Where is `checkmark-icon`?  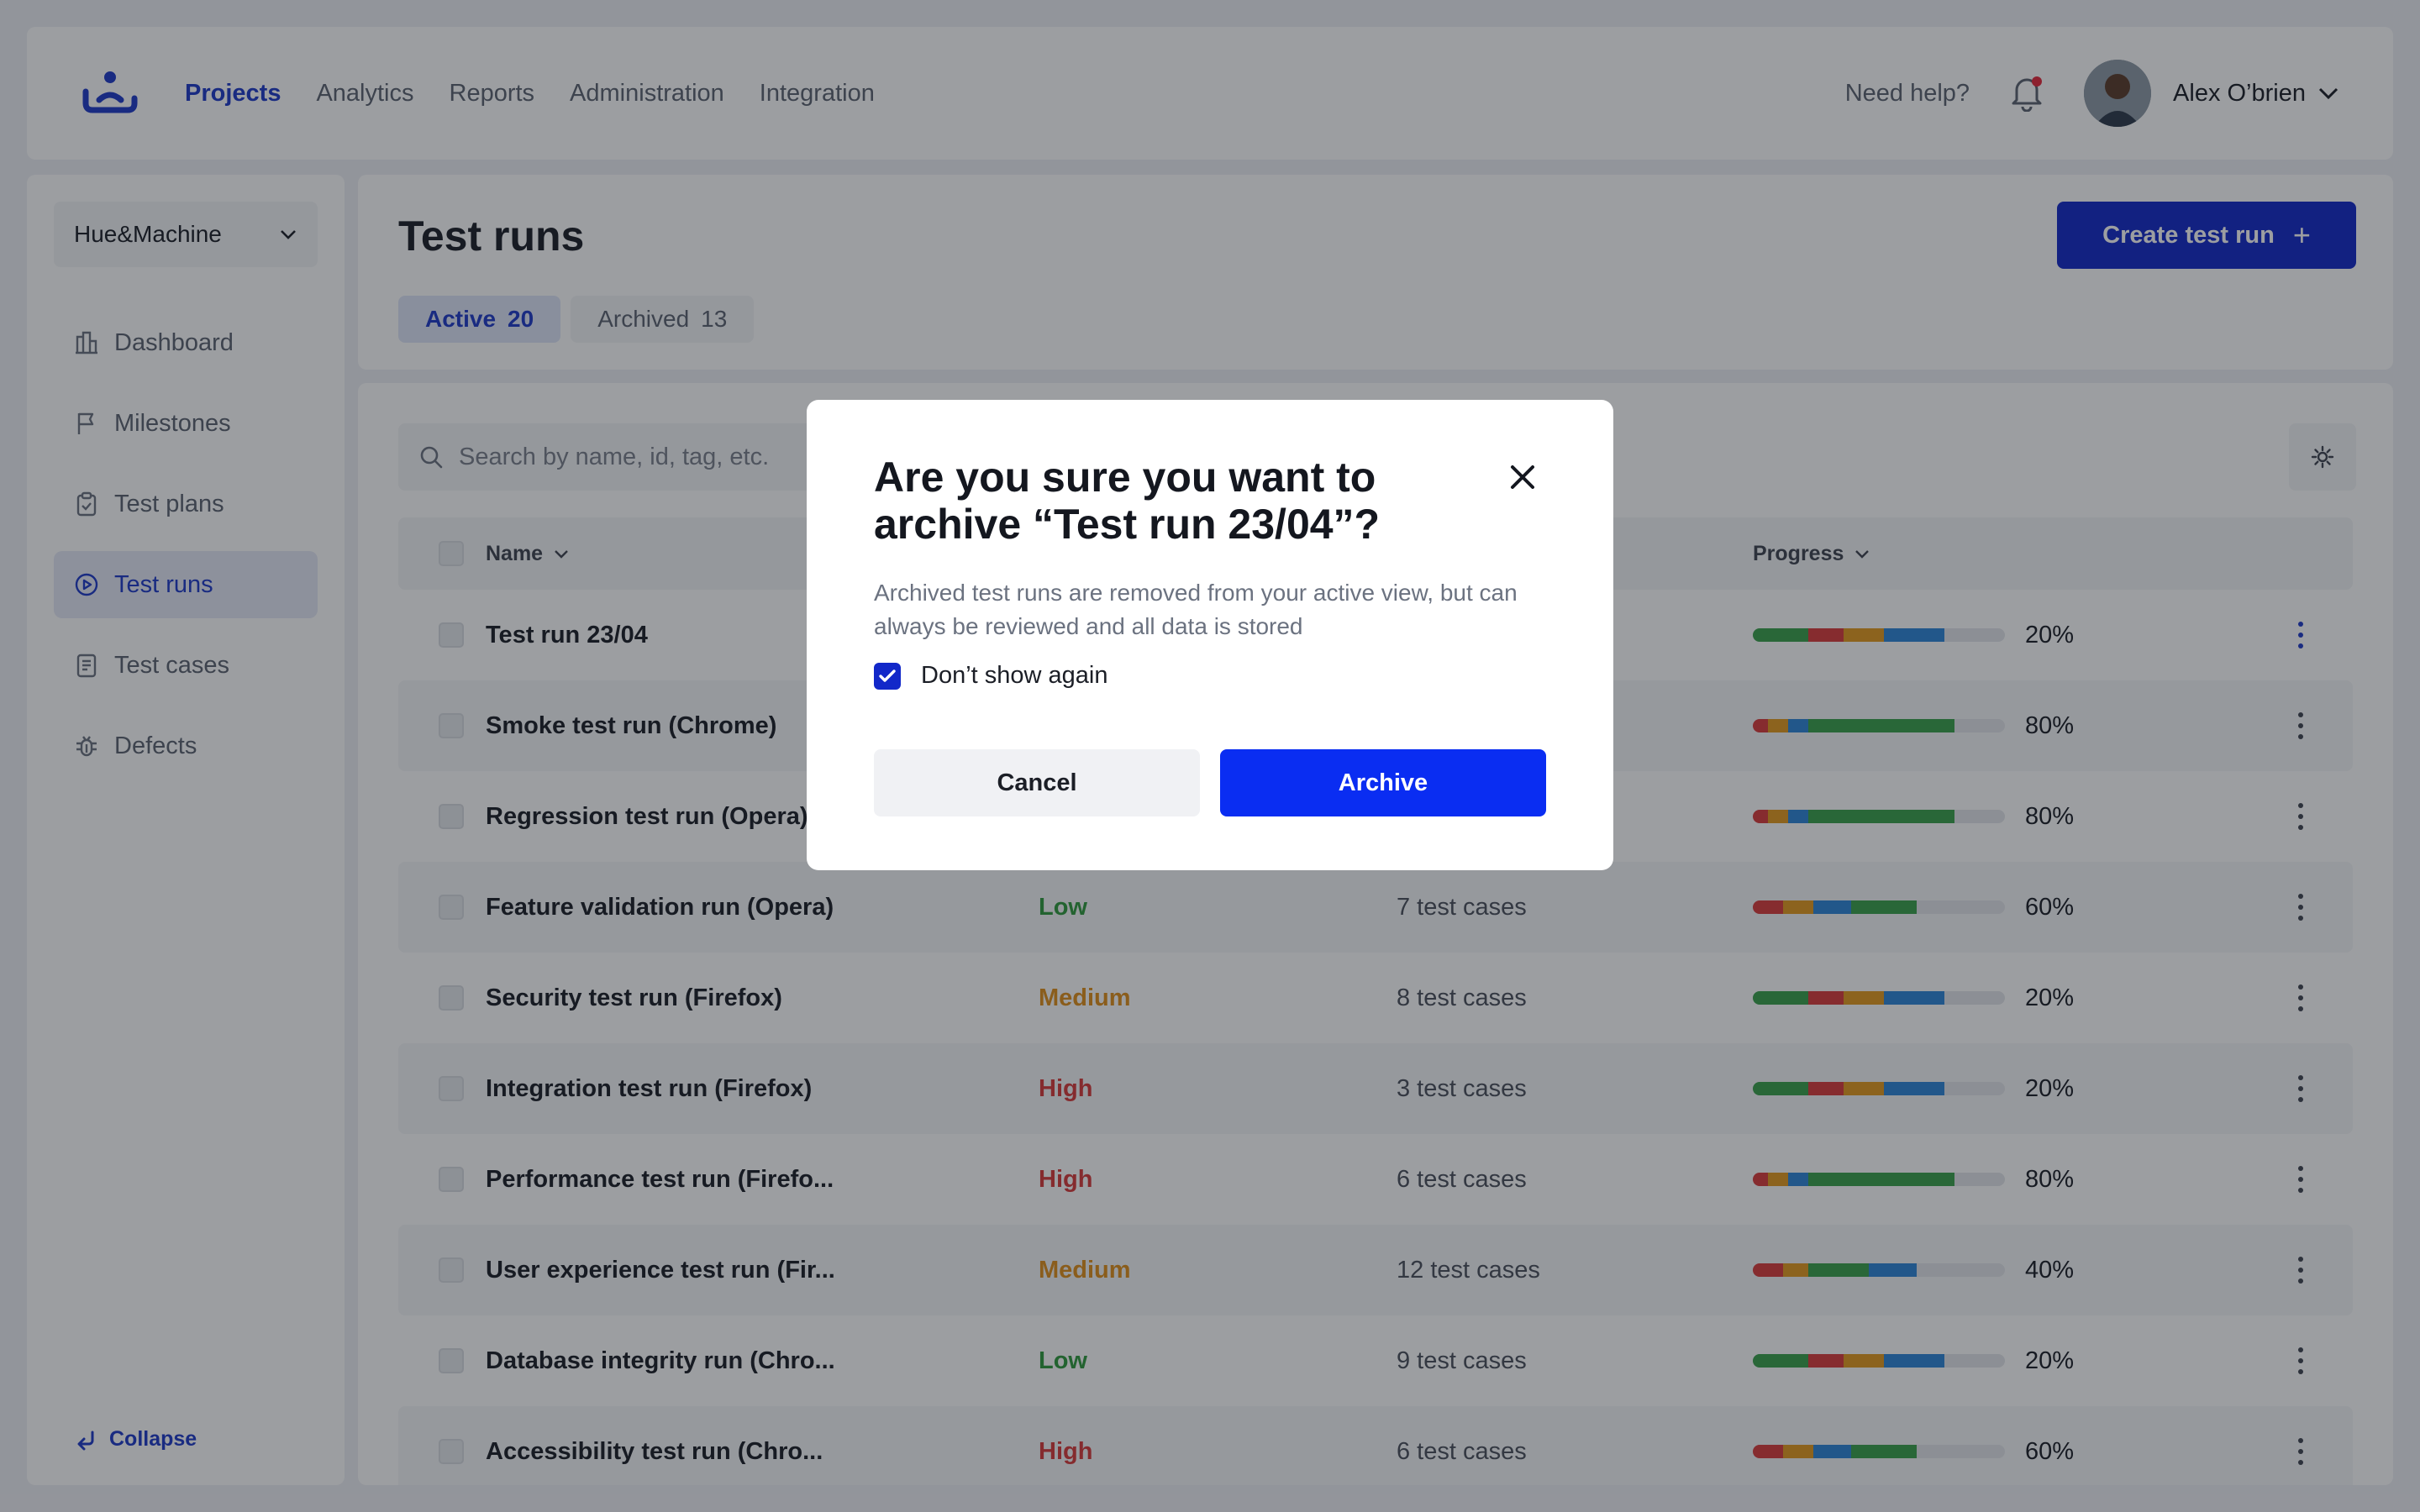
checkmark-icon is located at coordinates (887, 675).